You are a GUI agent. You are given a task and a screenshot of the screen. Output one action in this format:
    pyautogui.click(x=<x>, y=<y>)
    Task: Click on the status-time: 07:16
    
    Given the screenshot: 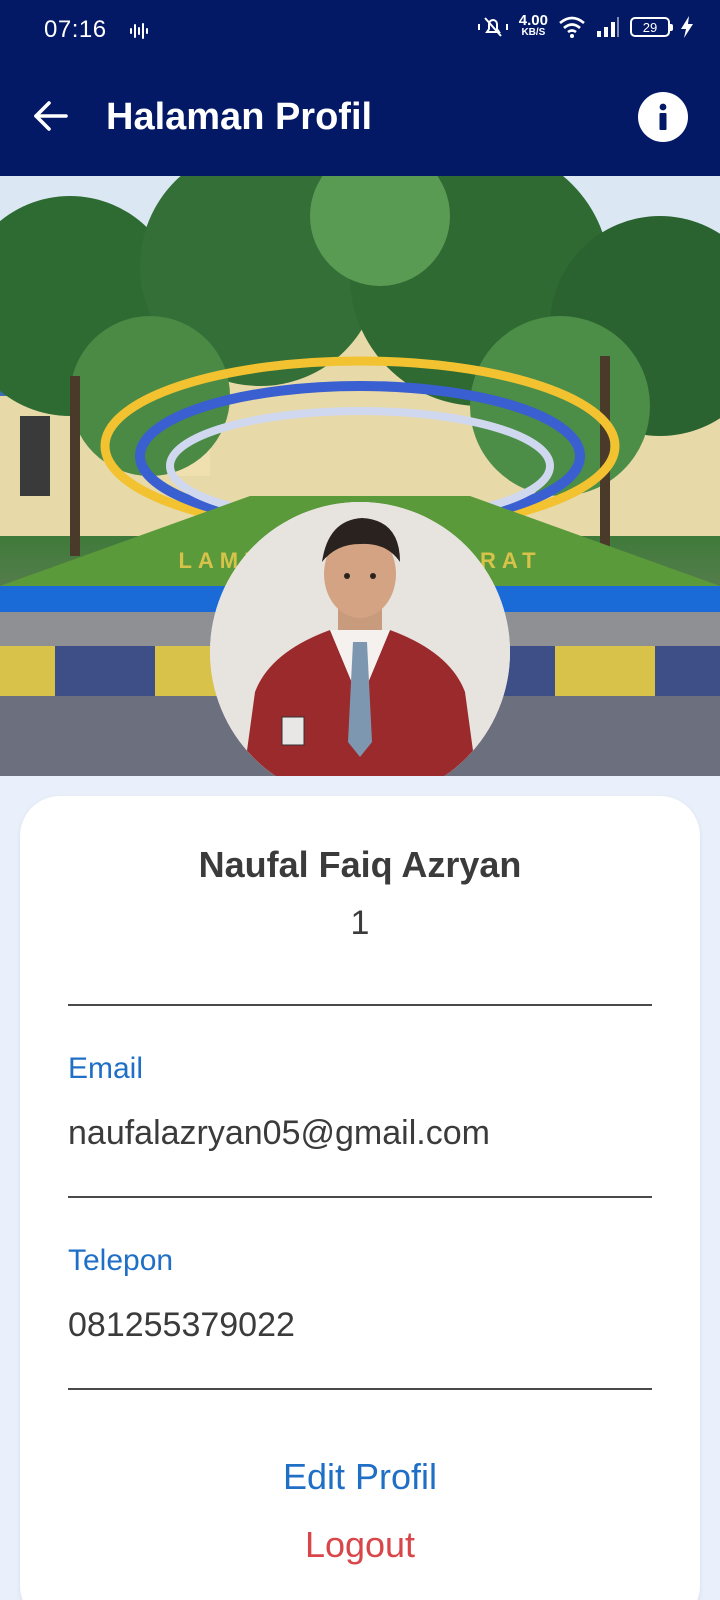 What is the action you would take?
    pyautogui.click(x=75, y=29)
    